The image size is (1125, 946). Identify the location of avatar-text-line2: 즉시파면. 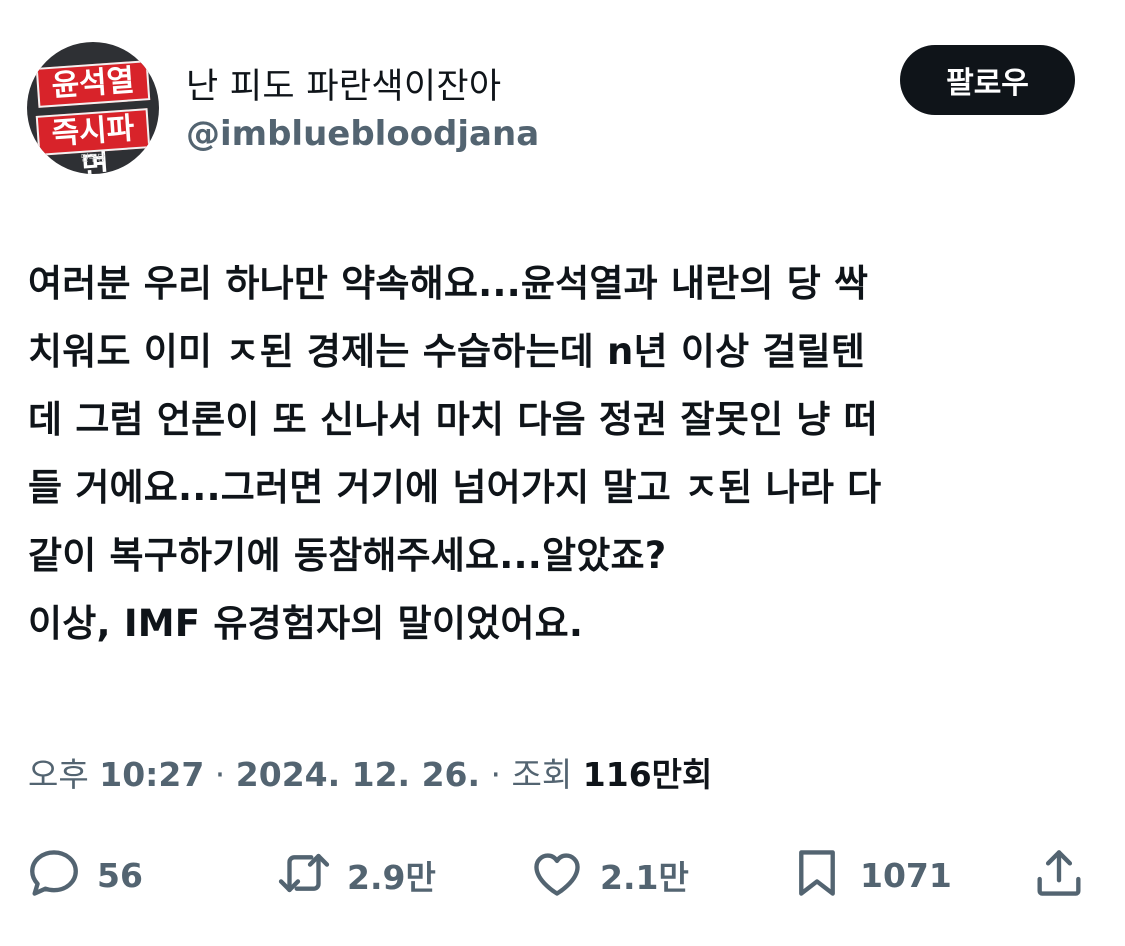
(93, 141).